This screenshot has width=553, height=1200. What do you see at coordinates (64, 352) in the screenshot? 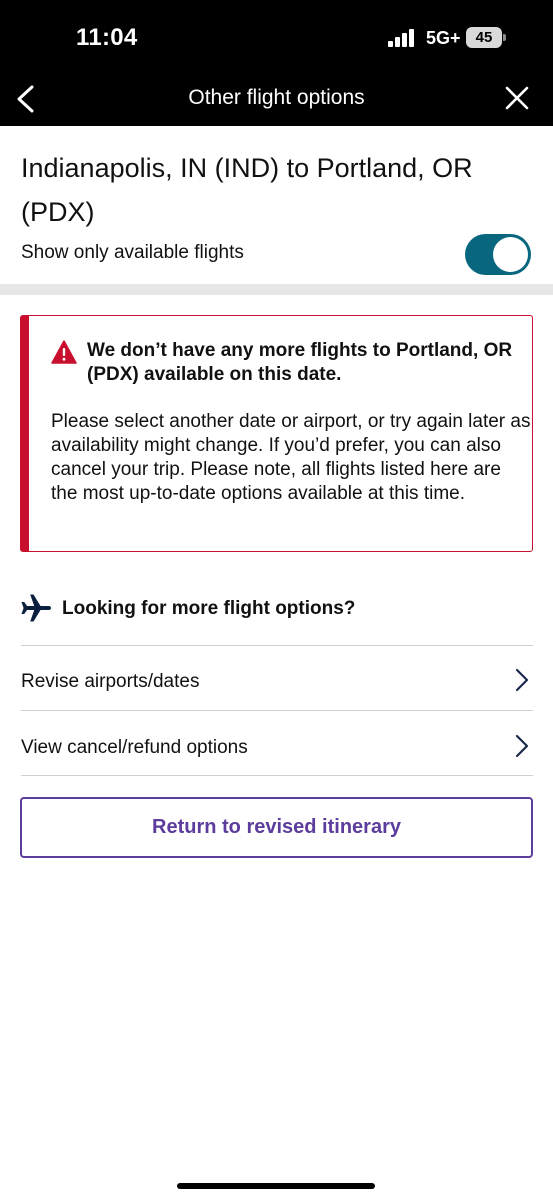
I see `warning-triangle-icon` at bounding box center [64, 352].